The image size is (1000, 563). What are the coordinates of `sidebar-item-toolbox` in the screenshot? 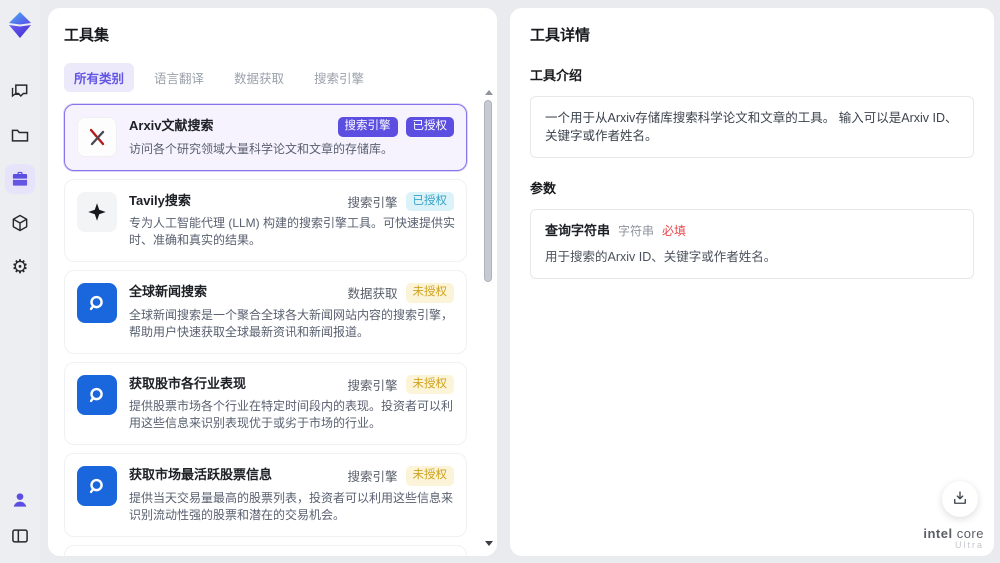 It's located at (20, 179).